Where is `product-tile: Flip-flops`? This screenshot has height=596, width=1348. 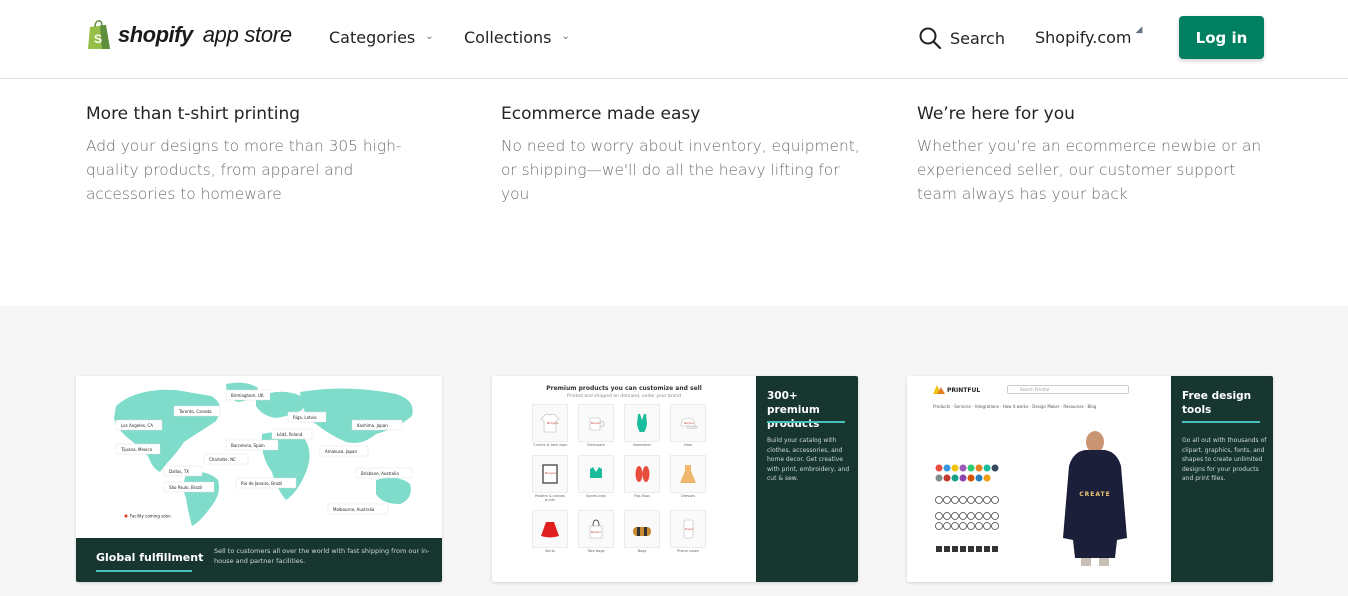 product-tile: Flip-flops is located at coordinates (642, 478).